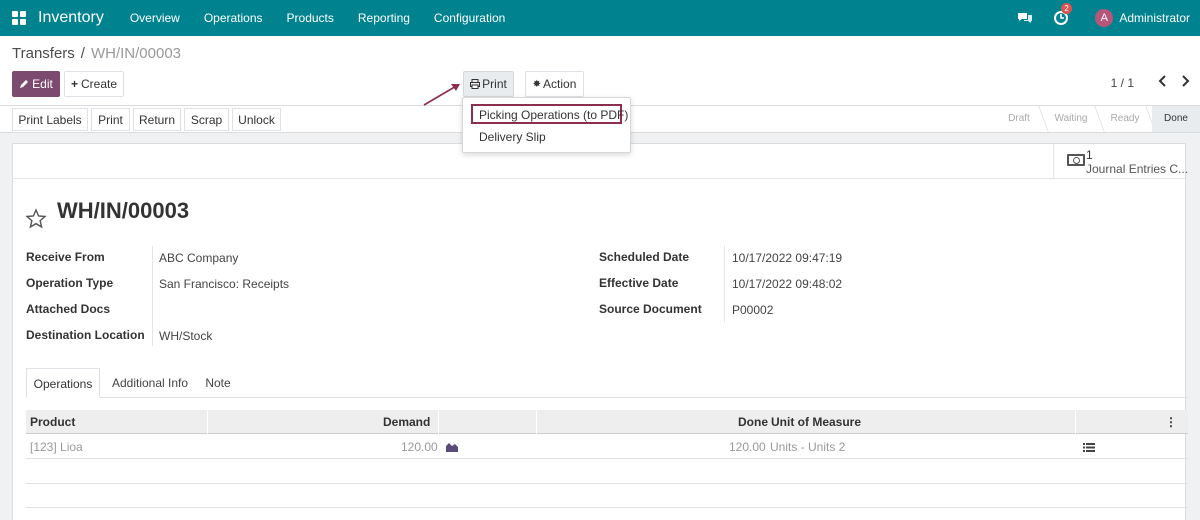  I want to click on column-header-product: Product, so click(52, 422).